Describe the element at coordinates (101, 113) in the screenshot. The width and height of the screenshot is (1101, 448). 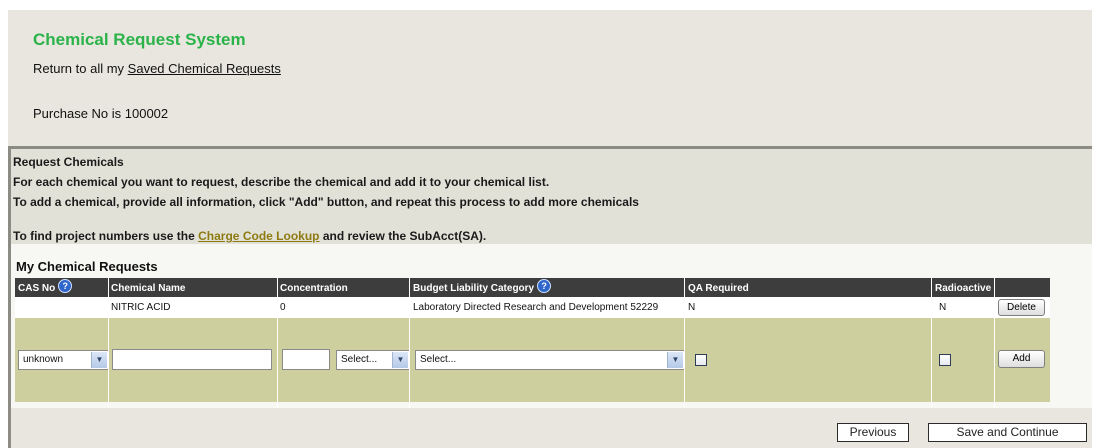
I see `purchase-number: Purchase No is 100002` at that location.